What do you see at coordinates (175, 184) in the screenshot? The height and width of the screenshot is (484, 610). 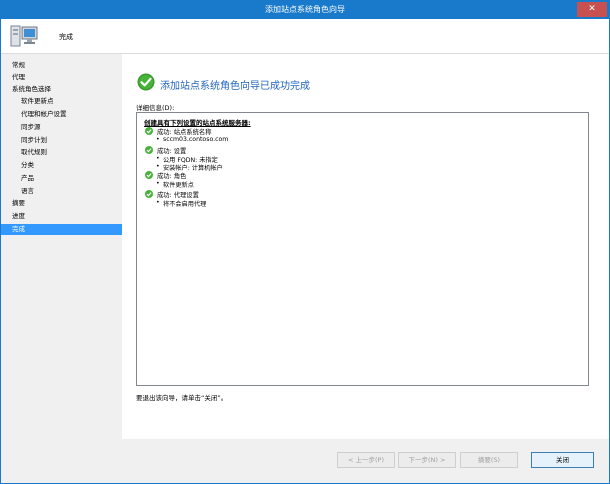 I see `detail-item: 软件更新点` at bounding box center [175, 184].